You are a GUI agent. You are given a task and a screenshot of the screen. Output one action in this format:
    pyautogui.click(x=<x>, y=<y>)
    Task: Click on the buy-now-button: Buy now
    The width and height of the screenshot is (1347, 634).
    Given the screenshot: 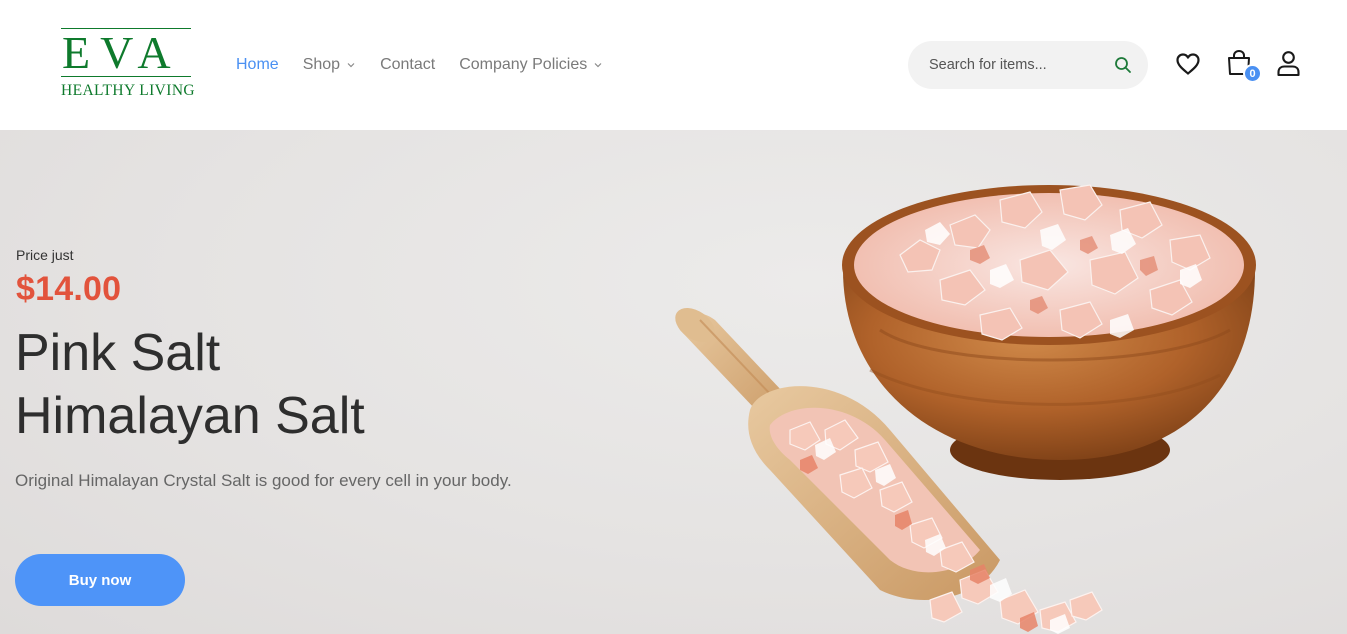 What is the action you would take?
    pyautogui.click(x=100, y=580)
    